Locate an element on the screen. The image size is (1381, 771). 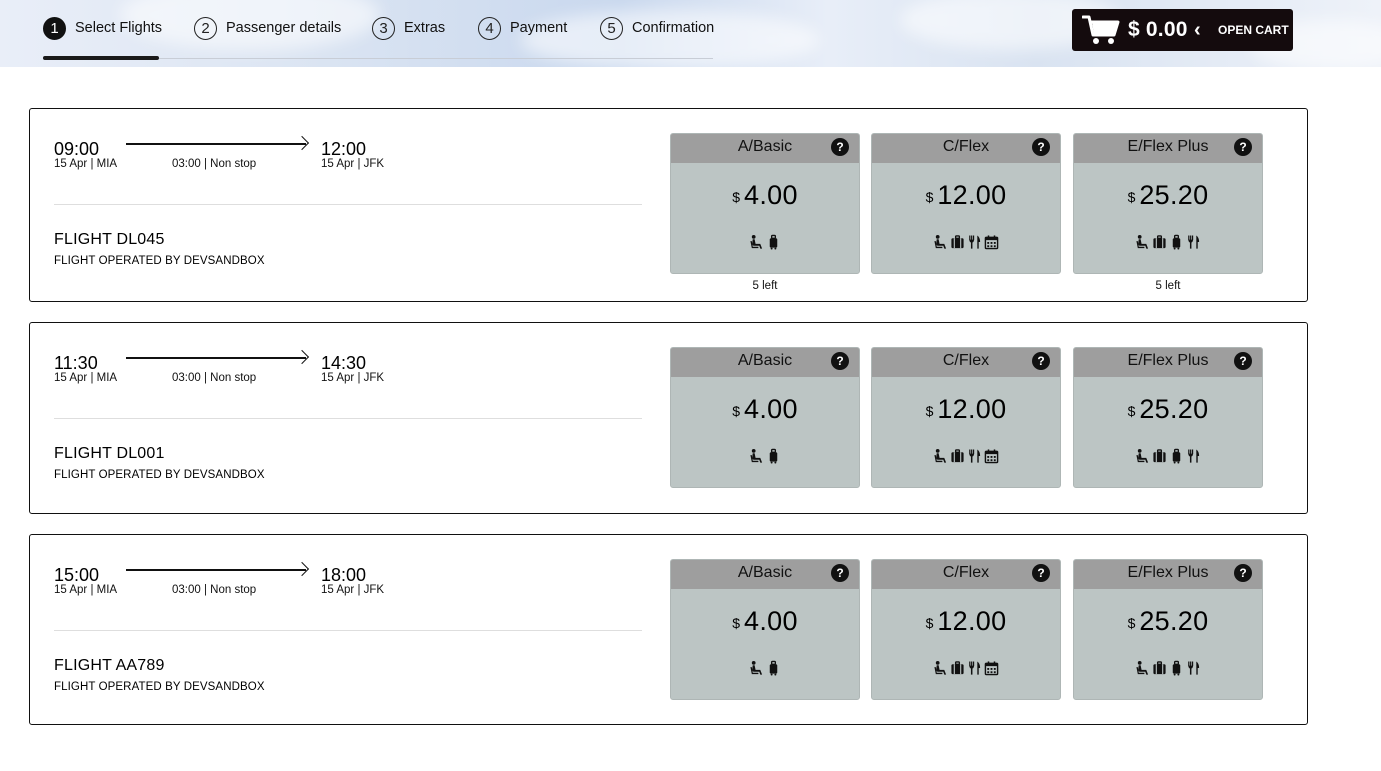
step-number: 4 is located at coordinates (489, 28).